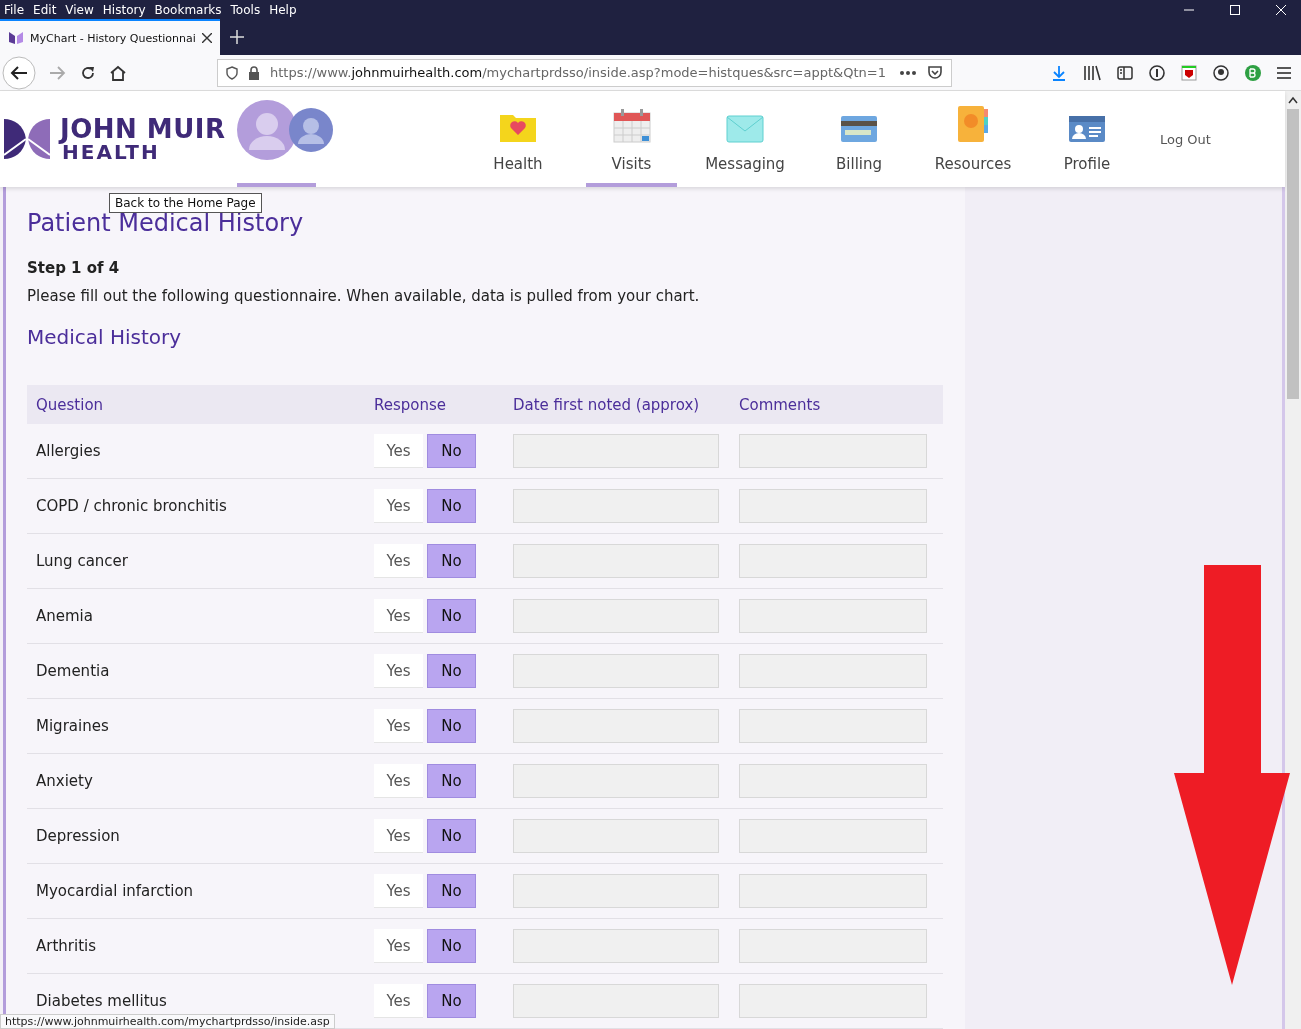 This screenshot has height=1029, width=1301. What do you see at coordinates (72, 726) in the screenshot?
I see `question-label: Migraines` at bounding box center [72, 726].